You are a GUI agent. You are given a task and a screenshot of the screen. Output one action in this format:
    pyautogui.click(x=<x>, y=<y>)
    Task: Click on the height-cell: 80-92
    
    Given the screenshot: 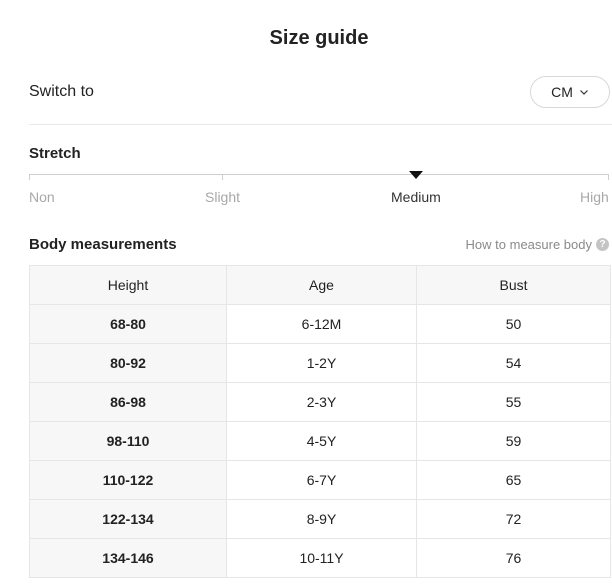 What is the action you would take?
    pyautogui.click(x=128, y=363)
    